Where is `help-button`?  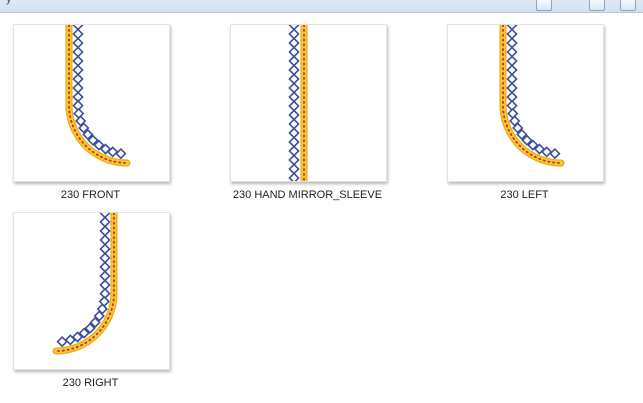 help-button is located at coordinates (628, 5).